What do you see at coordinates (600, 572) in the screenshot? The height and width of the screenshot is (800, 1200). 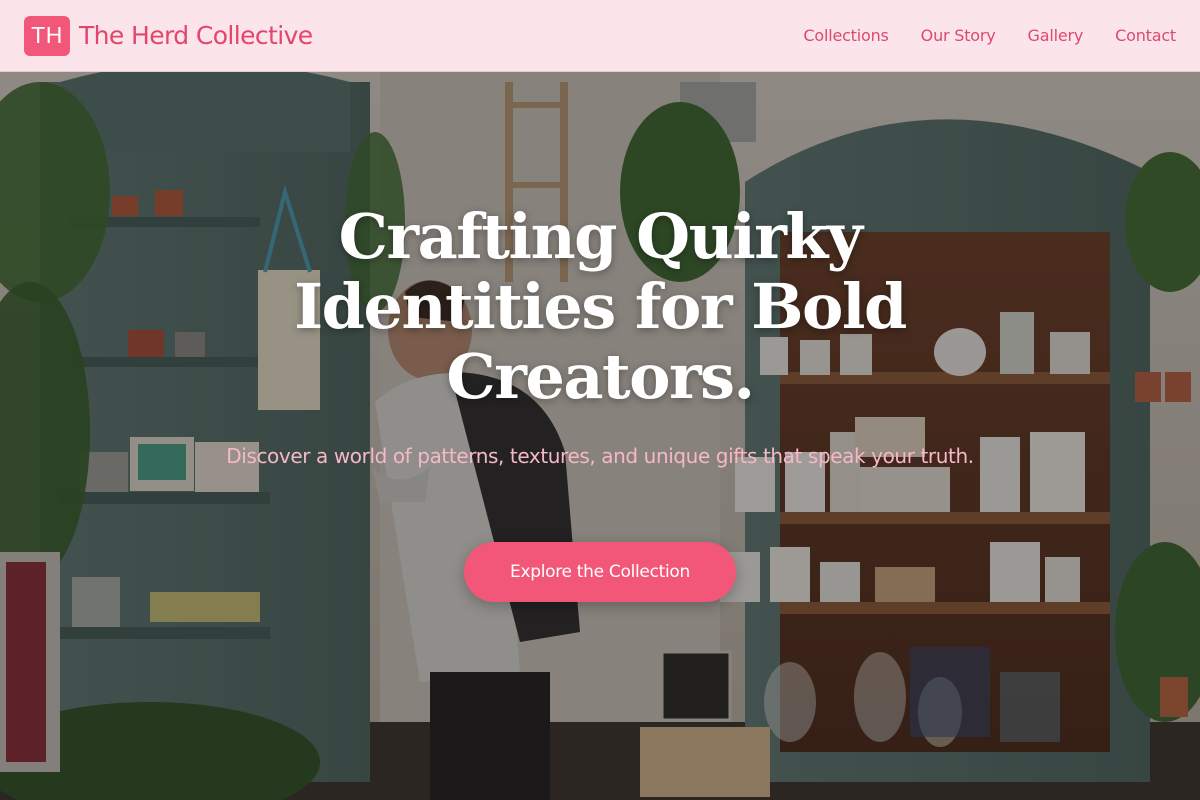 I see `explore-collection-button: Explore the Collection` at bounding box center [600, 572].